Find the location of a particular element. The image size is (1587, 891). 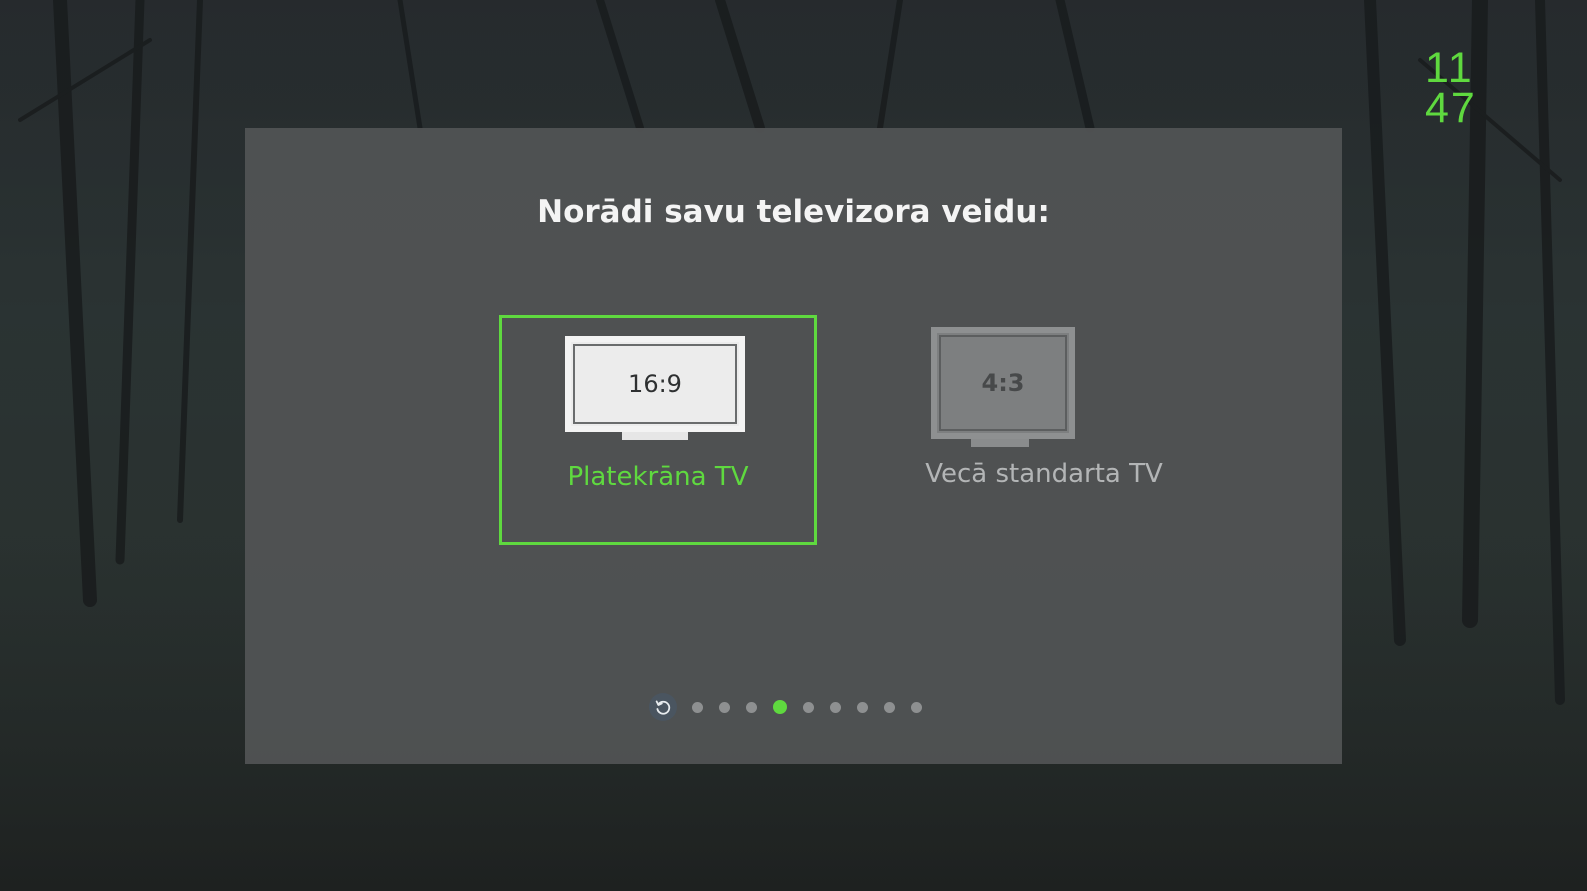

tv-screen-4-3: 4:3 is located at coordinates (1003, 383).